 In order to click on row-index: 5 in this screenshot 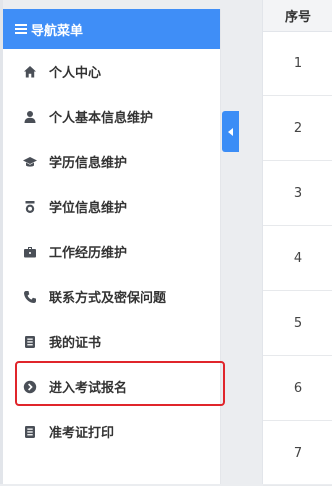, I will do `click(298, 323)`.